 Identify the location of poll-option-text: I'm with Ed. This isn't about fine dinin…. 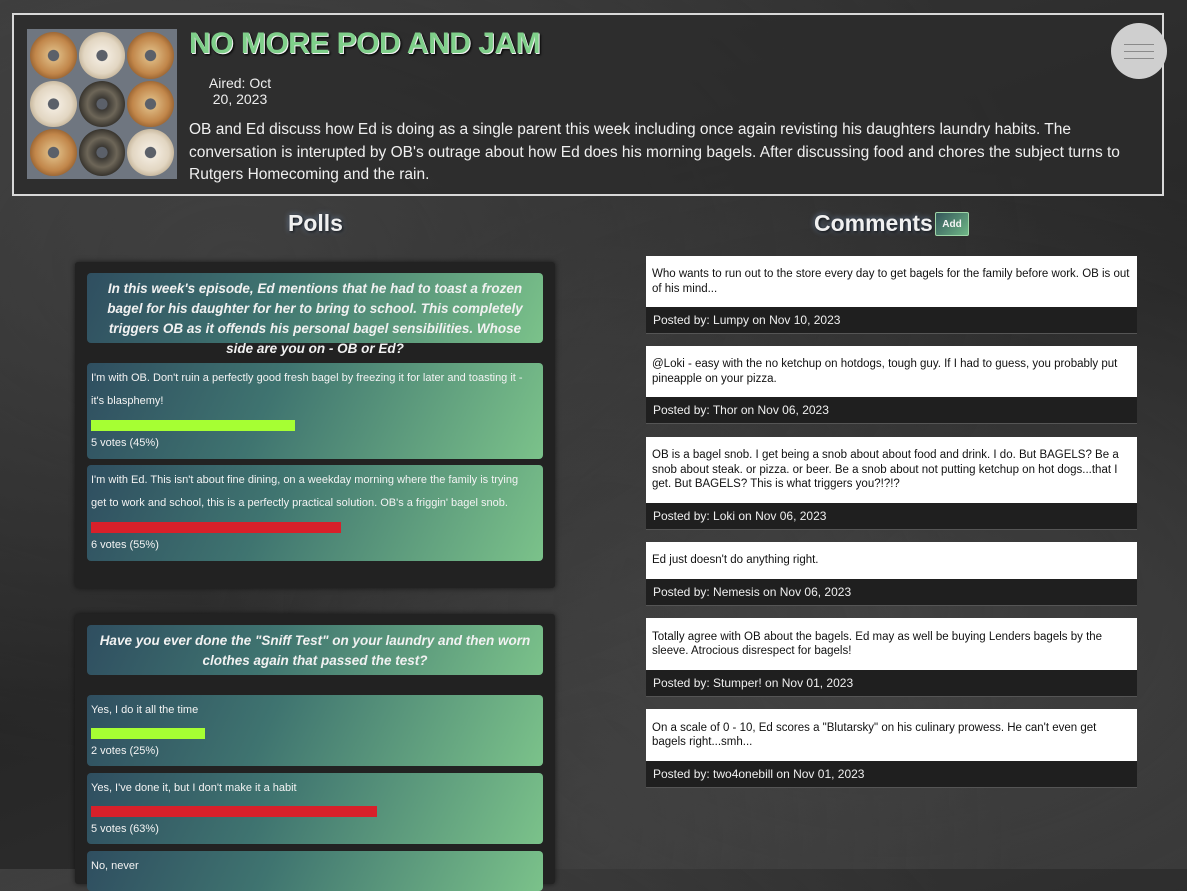
(305, 491).